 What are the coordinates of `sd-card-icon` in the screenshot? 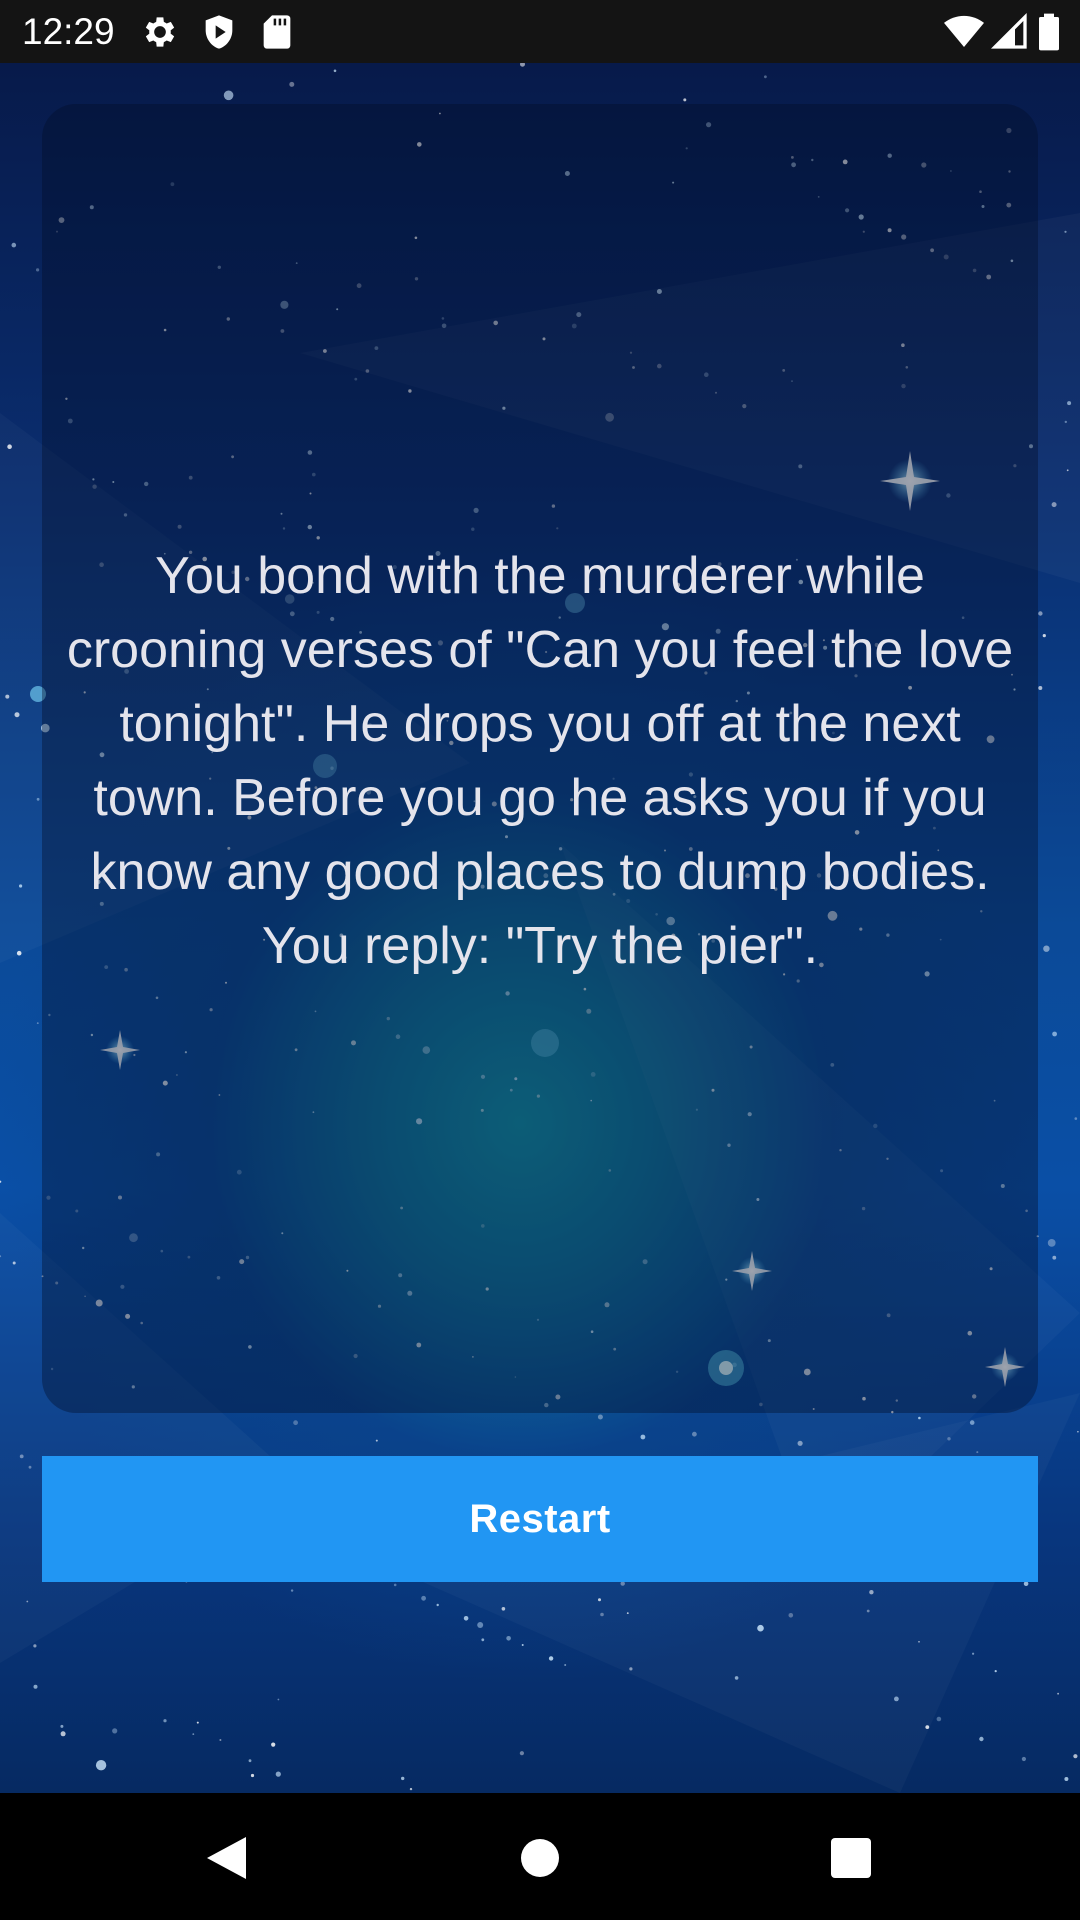 It's located at (277, 32).